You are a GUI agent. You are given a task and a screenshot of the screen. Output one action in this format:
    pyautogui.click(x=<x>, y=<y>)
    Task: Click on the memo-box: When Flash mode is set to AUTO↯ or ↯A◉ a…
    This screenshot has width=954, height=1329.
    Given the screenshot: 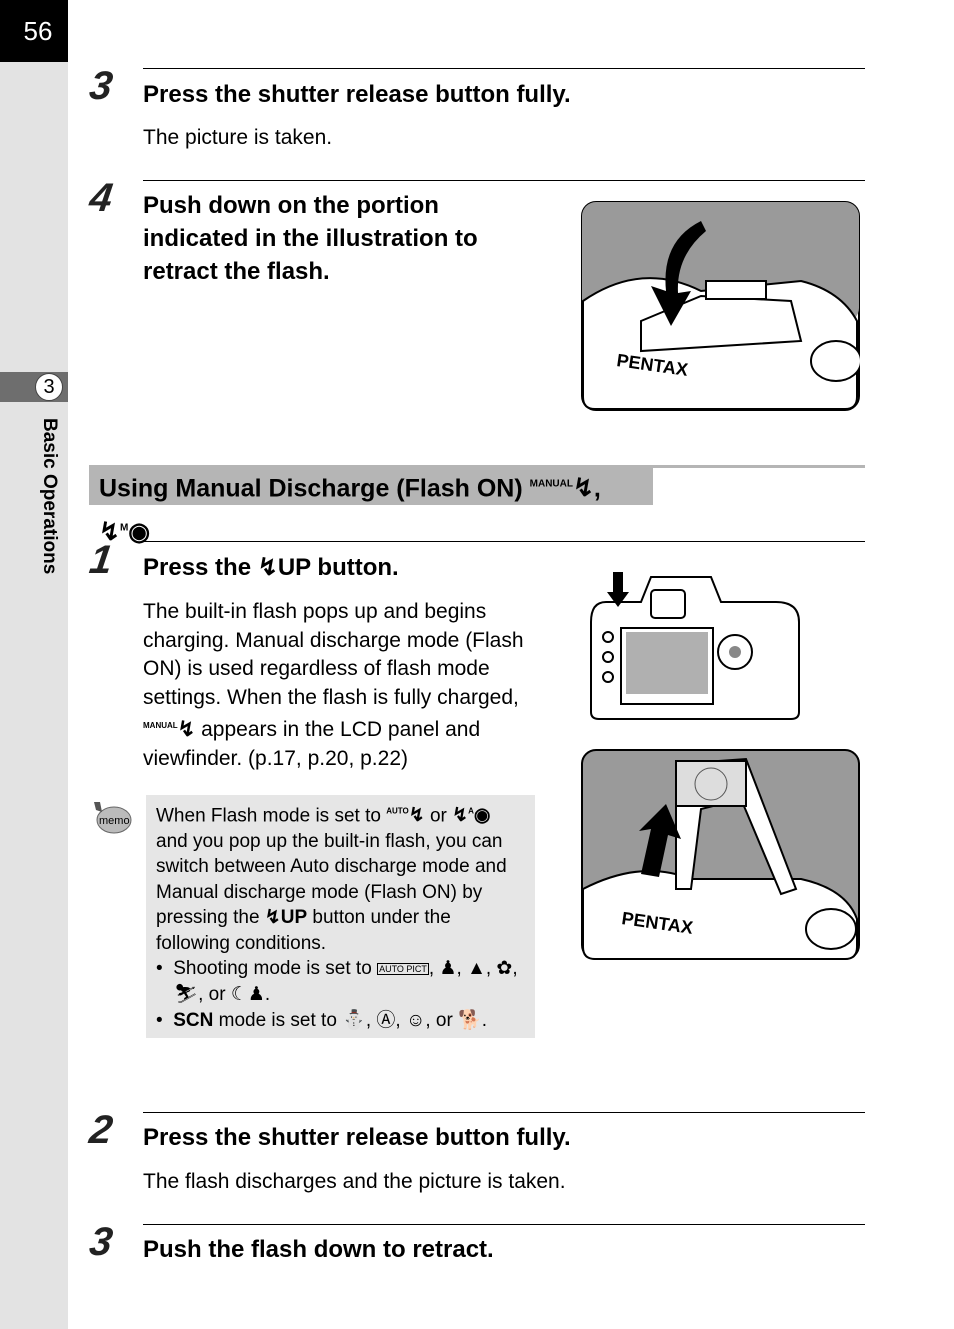 What is the action you would take?
    pyautogui.click(x=340, y=916)
    